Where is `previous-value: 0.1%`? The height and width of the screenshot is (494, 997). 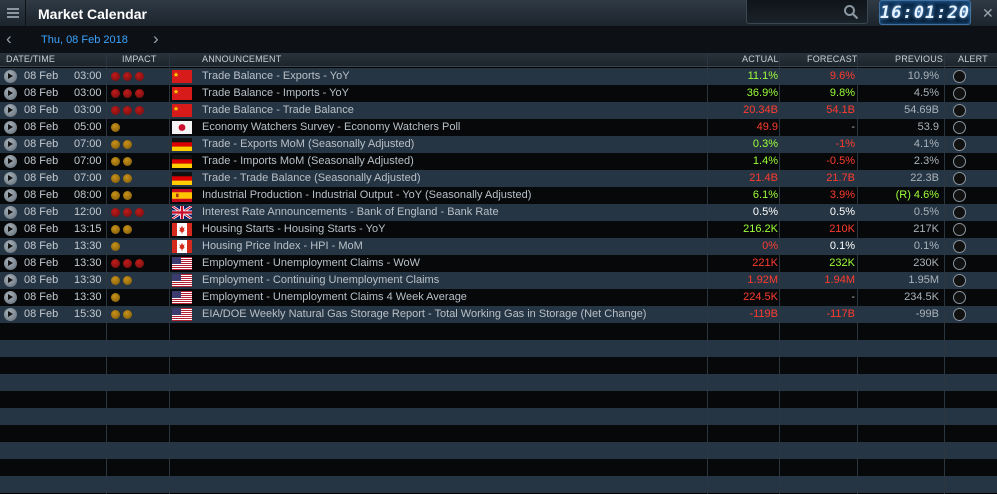
previous-value: 0.1% is located at coordinates (926, 246).